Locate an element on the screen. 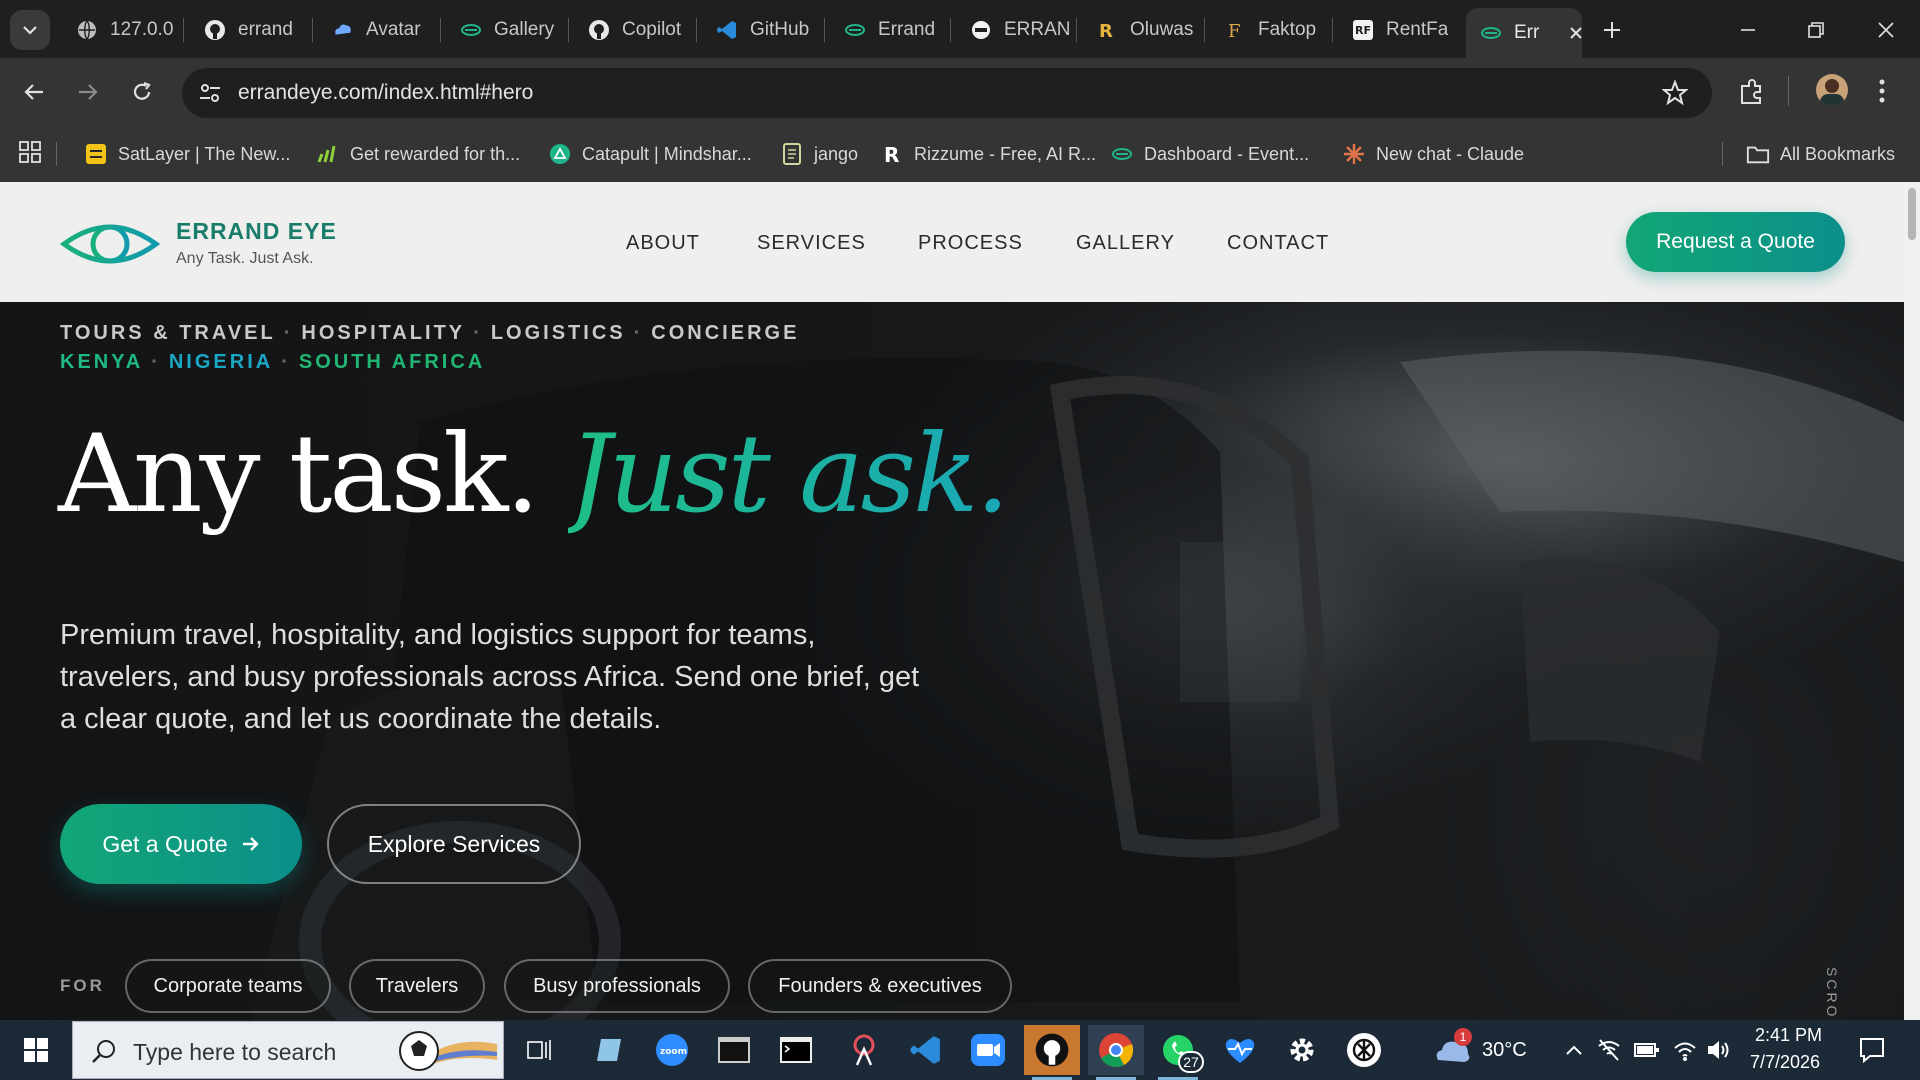 The height and width of the screenshot is (1080, 1920). svg-text: RF is located at coordinates (1363, 30).